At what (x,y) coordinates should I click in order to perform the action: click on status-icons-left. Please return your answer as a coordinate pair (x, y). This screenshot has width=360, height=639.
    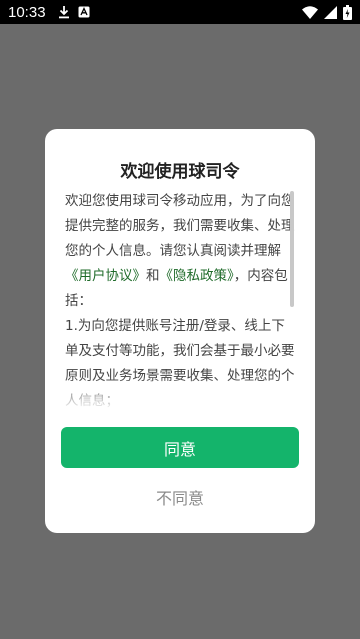
    Looking at the image, I should click on (74, 12).